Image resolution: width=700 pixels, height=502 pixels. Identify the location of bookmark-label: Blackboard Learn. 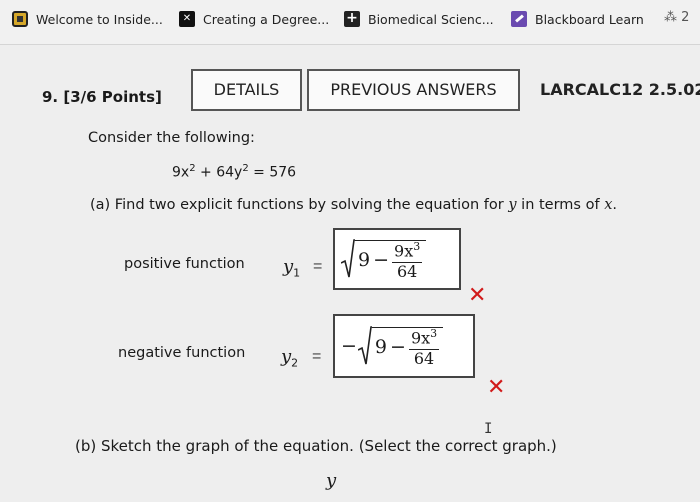
(589, 19).